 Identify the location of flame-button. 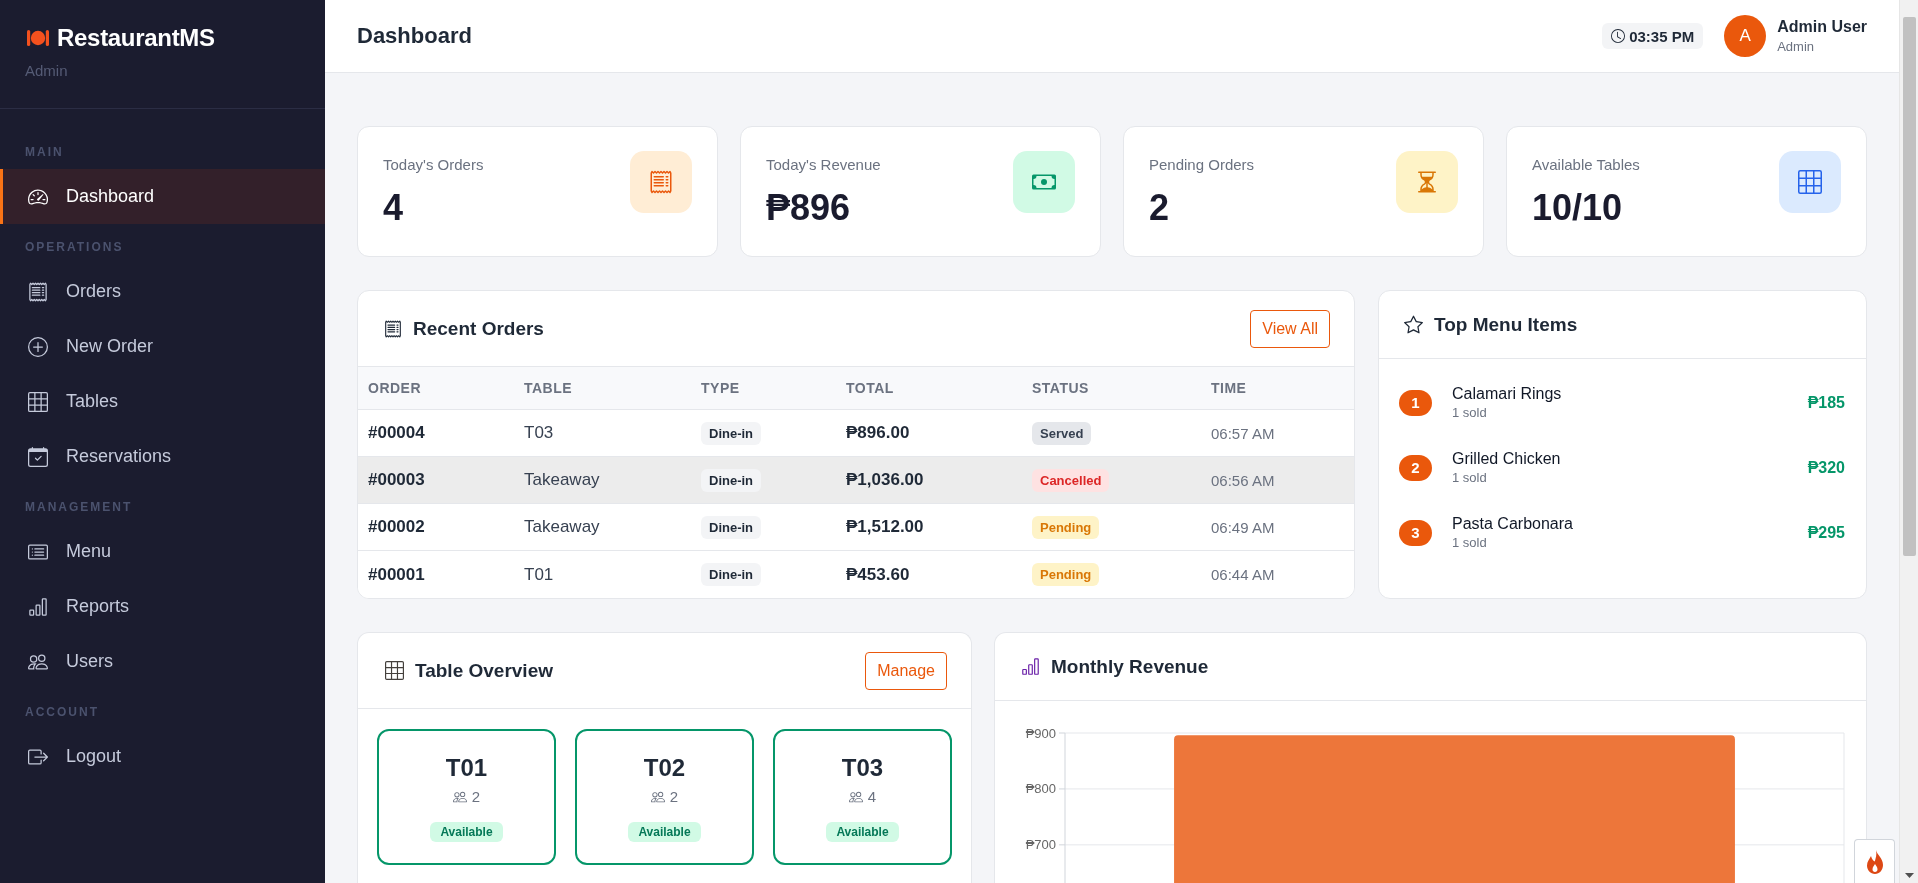
(1874, 861).